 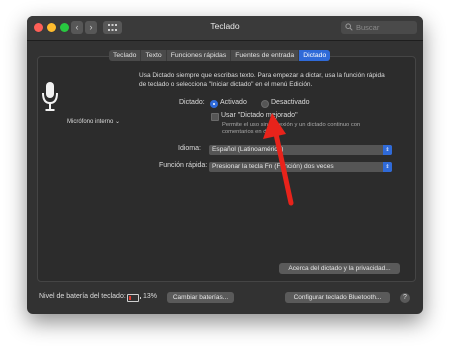 What do you see at coordinates (199, 55) in the screenshot?
I see `tab-funciones-rapidas: Funciones rápidas` at bounding box center [199, 55].